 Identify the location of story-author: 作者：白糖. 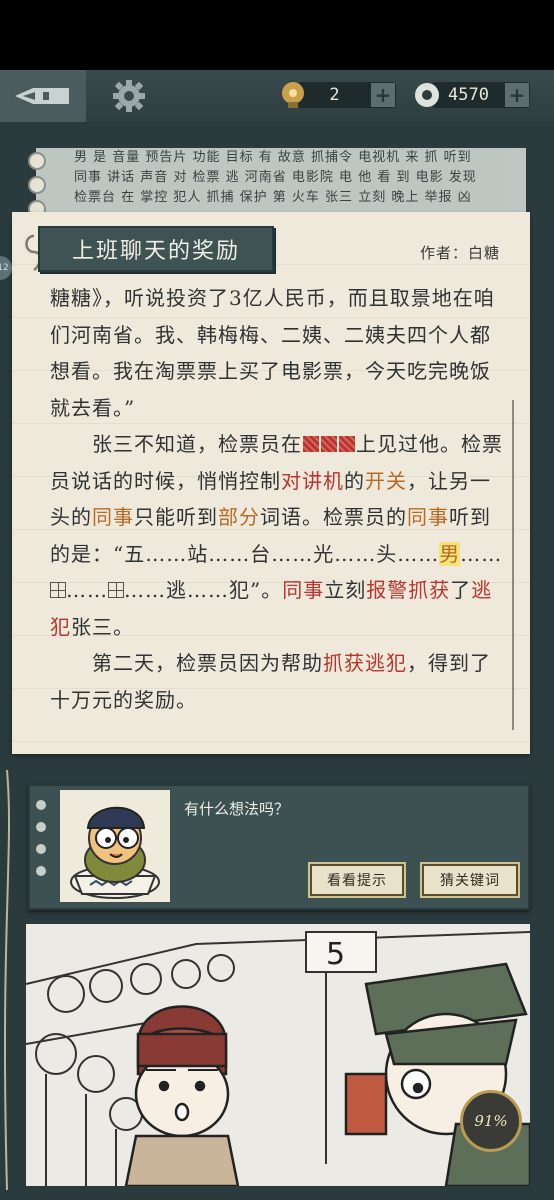
(460, 253).